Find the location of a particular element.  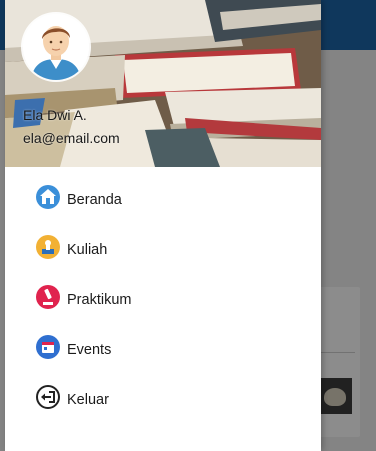

menu-item-beranda: Beranda is located at coordinates (170, 197).